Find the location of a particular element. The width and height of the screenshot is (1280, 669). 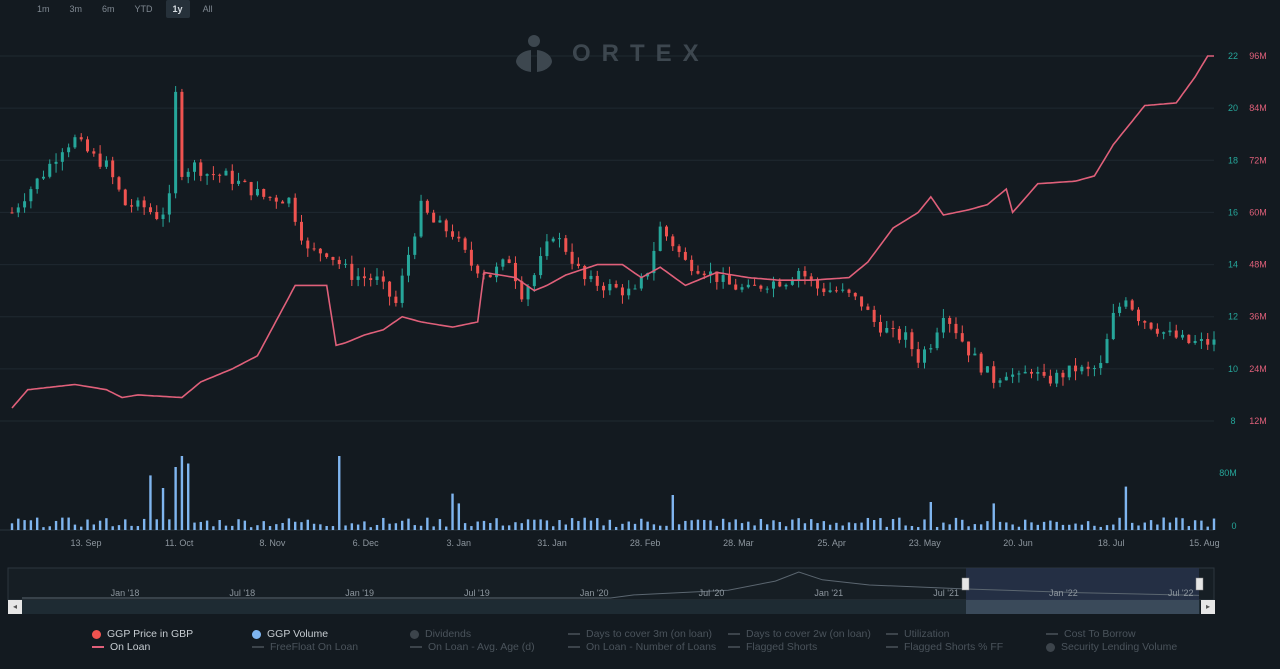

price-axis-tick-label: 8 is located at coordinates (1232, 421).